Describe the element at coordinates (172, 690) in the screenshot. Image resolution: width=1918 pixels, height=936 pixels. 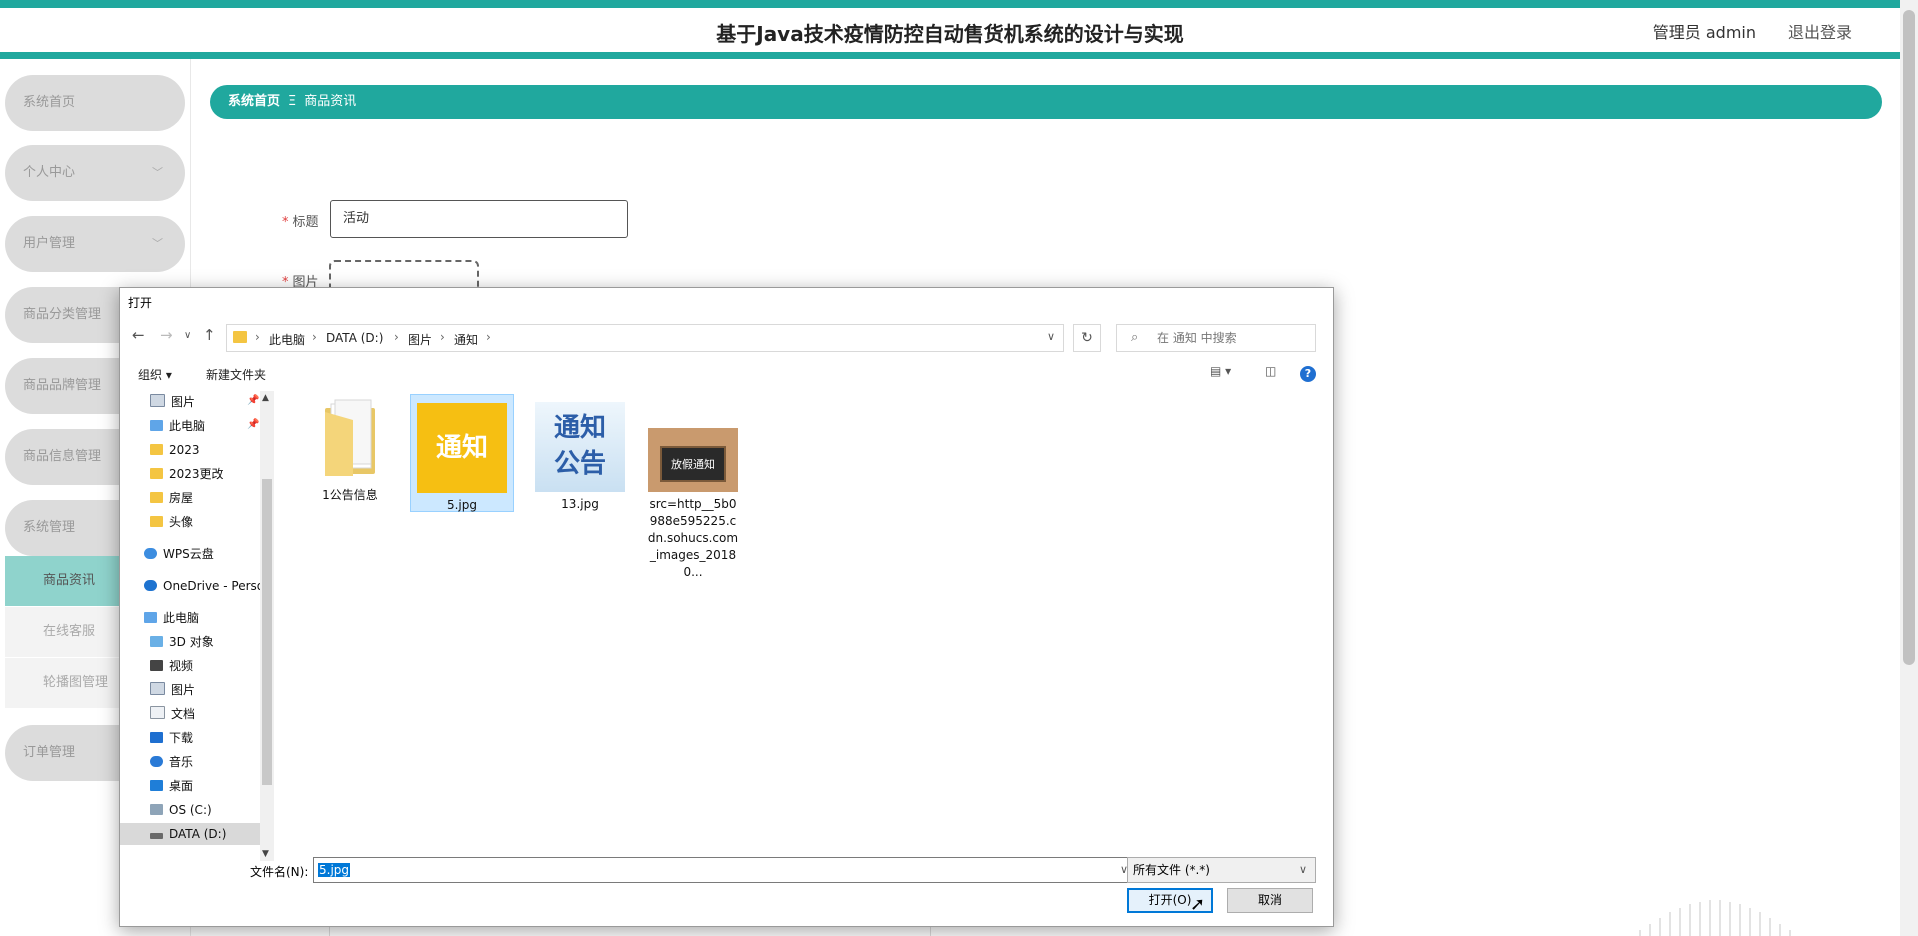
I see `nav-item-pictures: 图片` at that location.